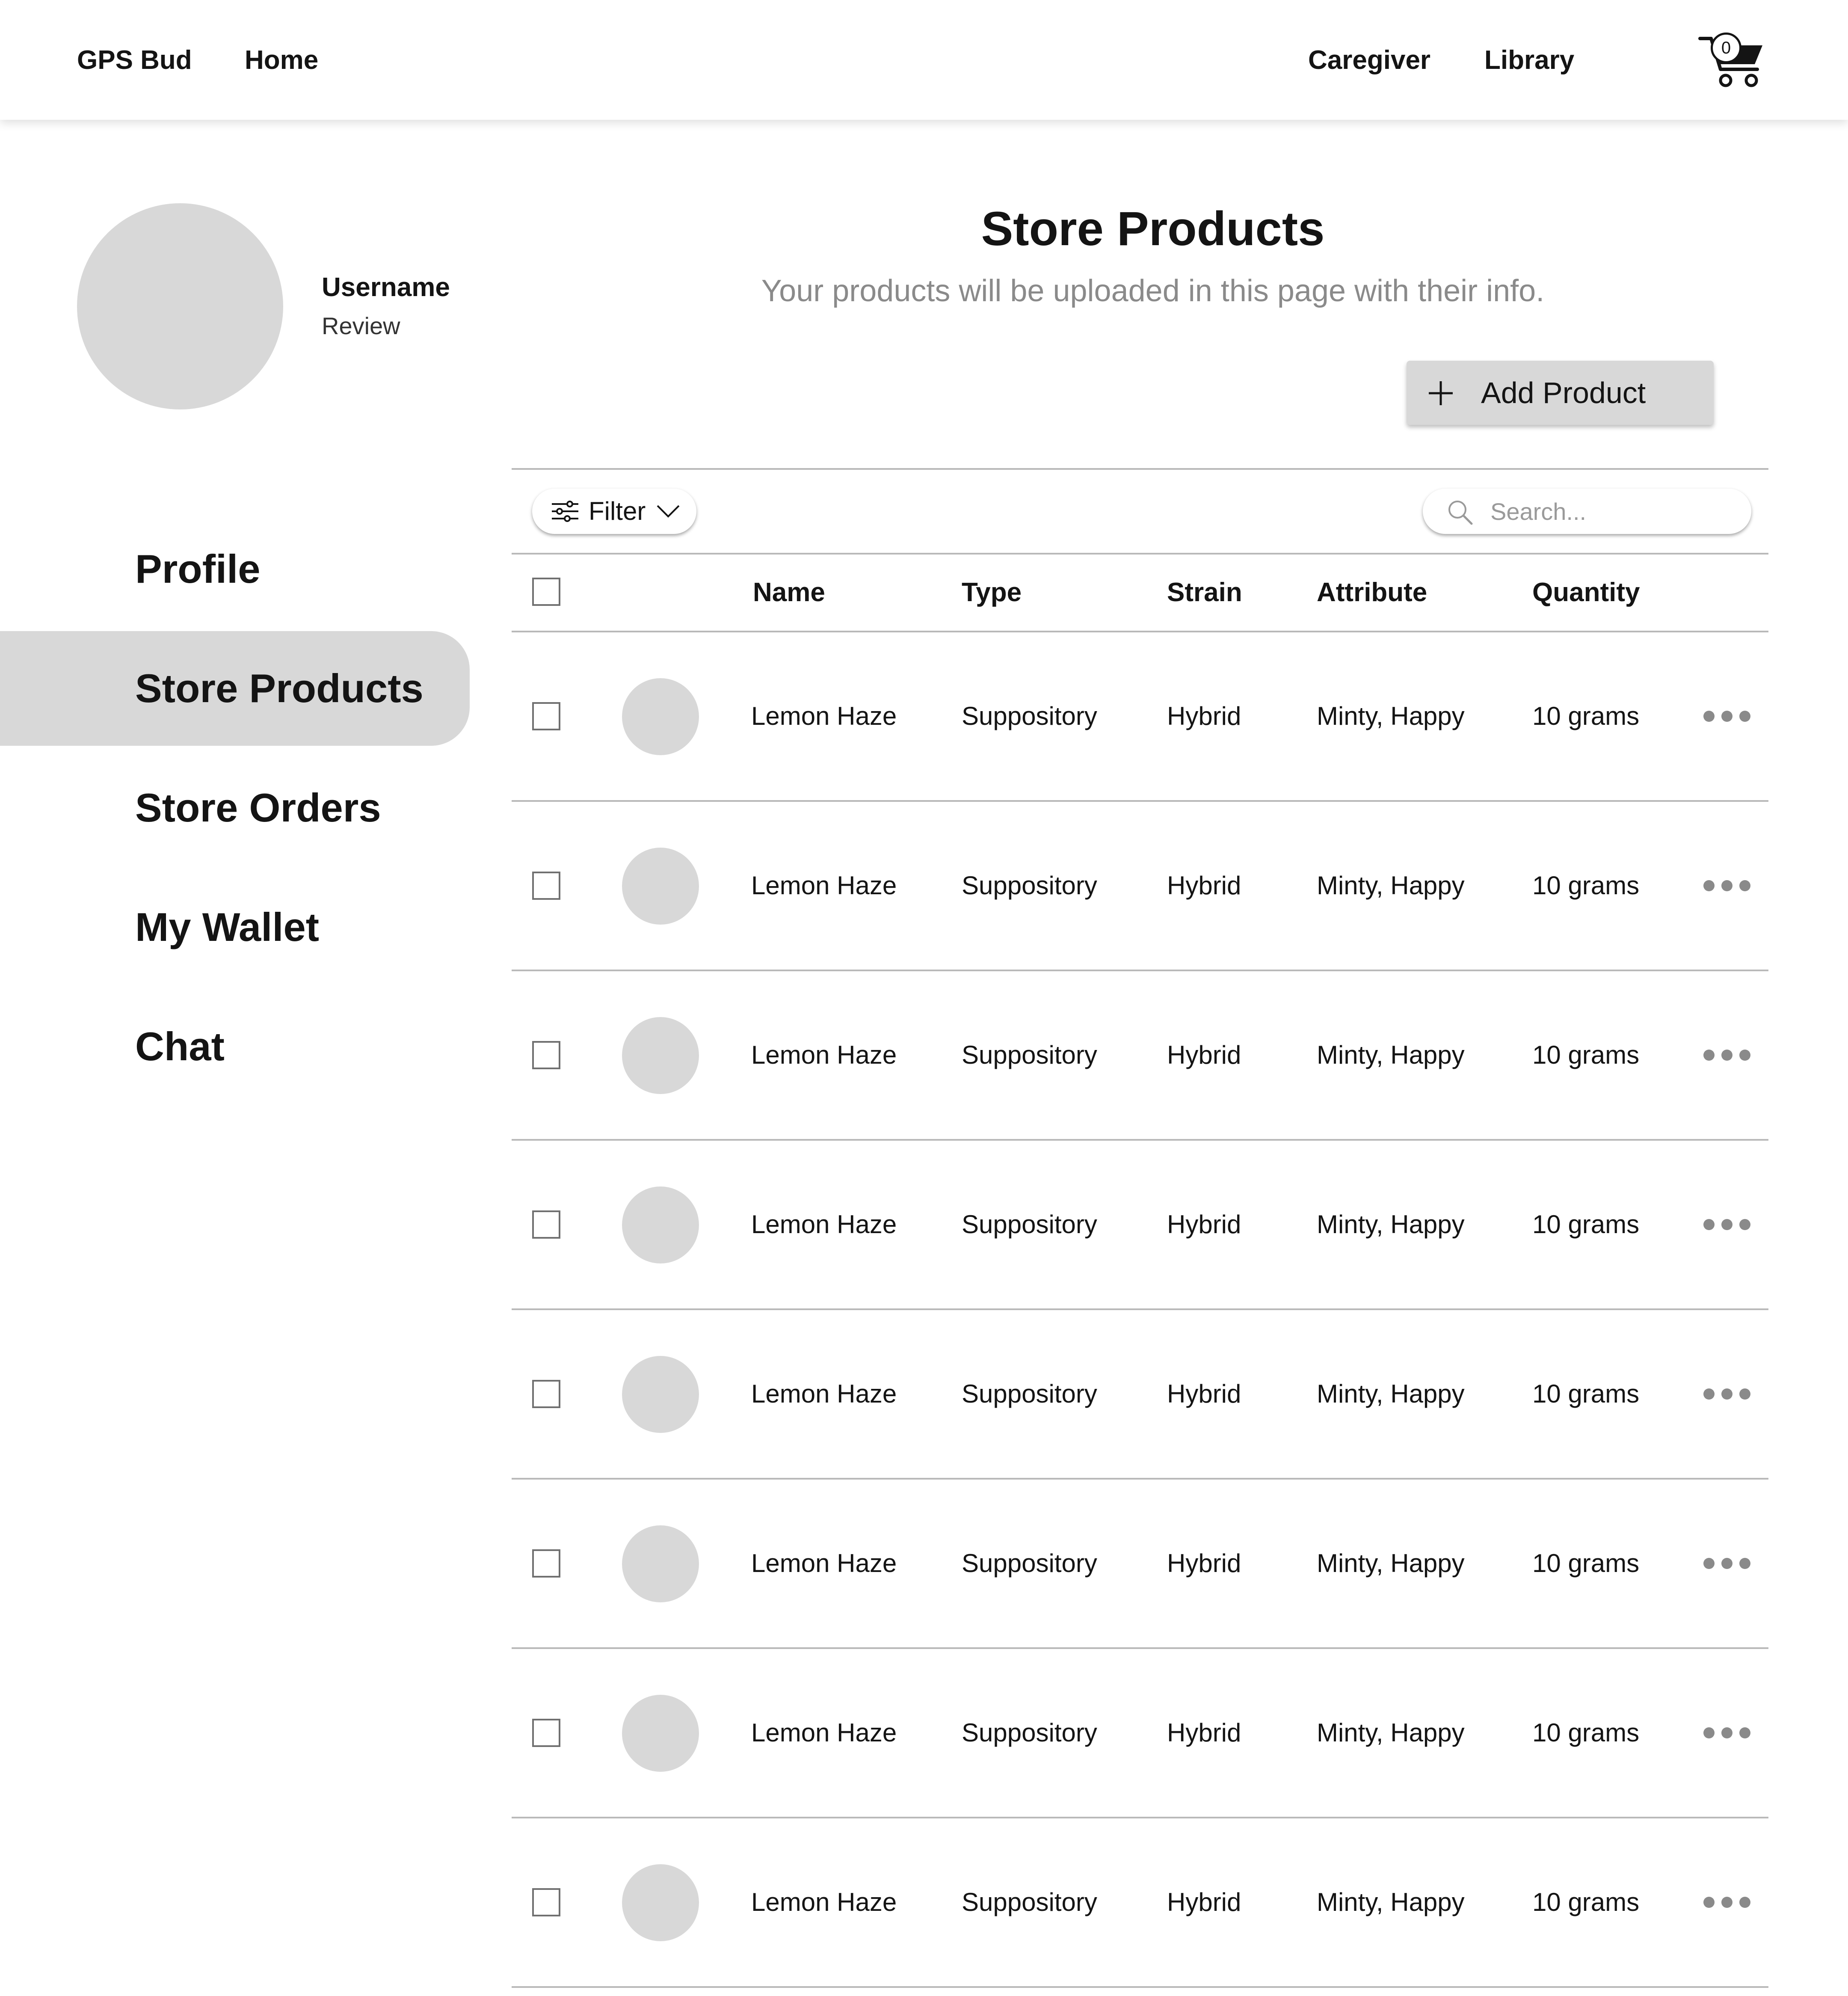  Describe the element at coordinates (198, 569) in the screenshot. I see `sidebar-item-profile: Profile` at that location.